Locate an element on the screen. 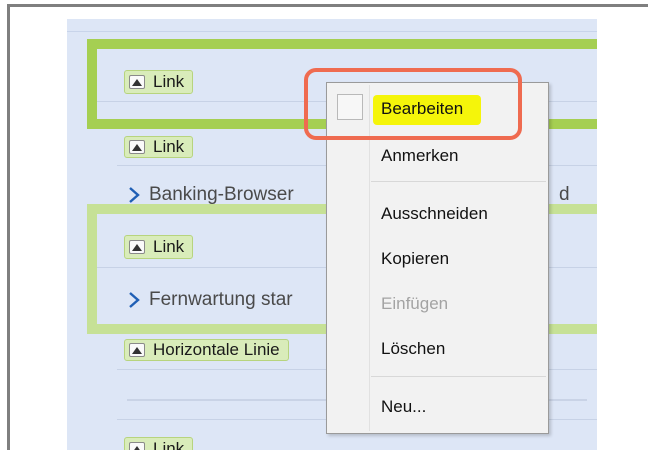  link-text: Banking-Browser is located at coordinates (221, 194).